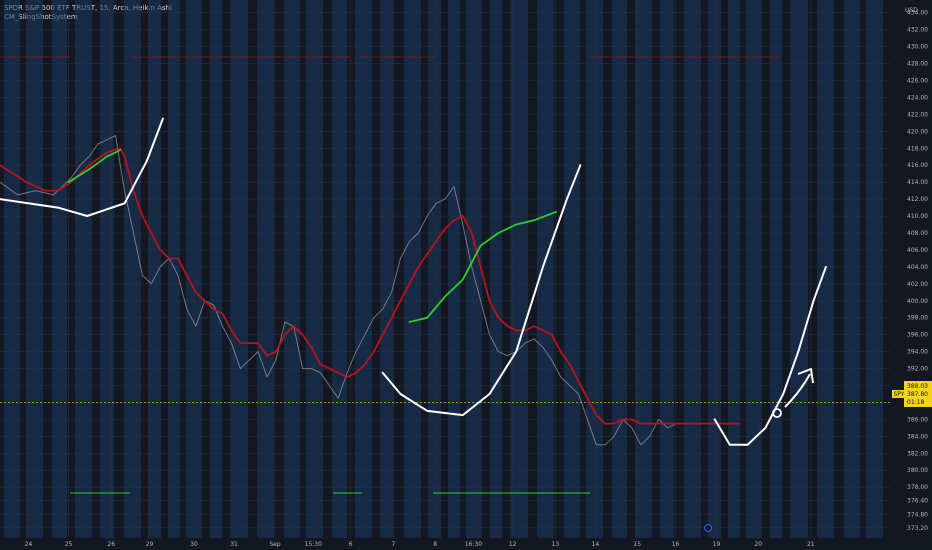 This screenshot has width=932, height=550. I want to click on x-tick-label: 26, so click(111, 544).